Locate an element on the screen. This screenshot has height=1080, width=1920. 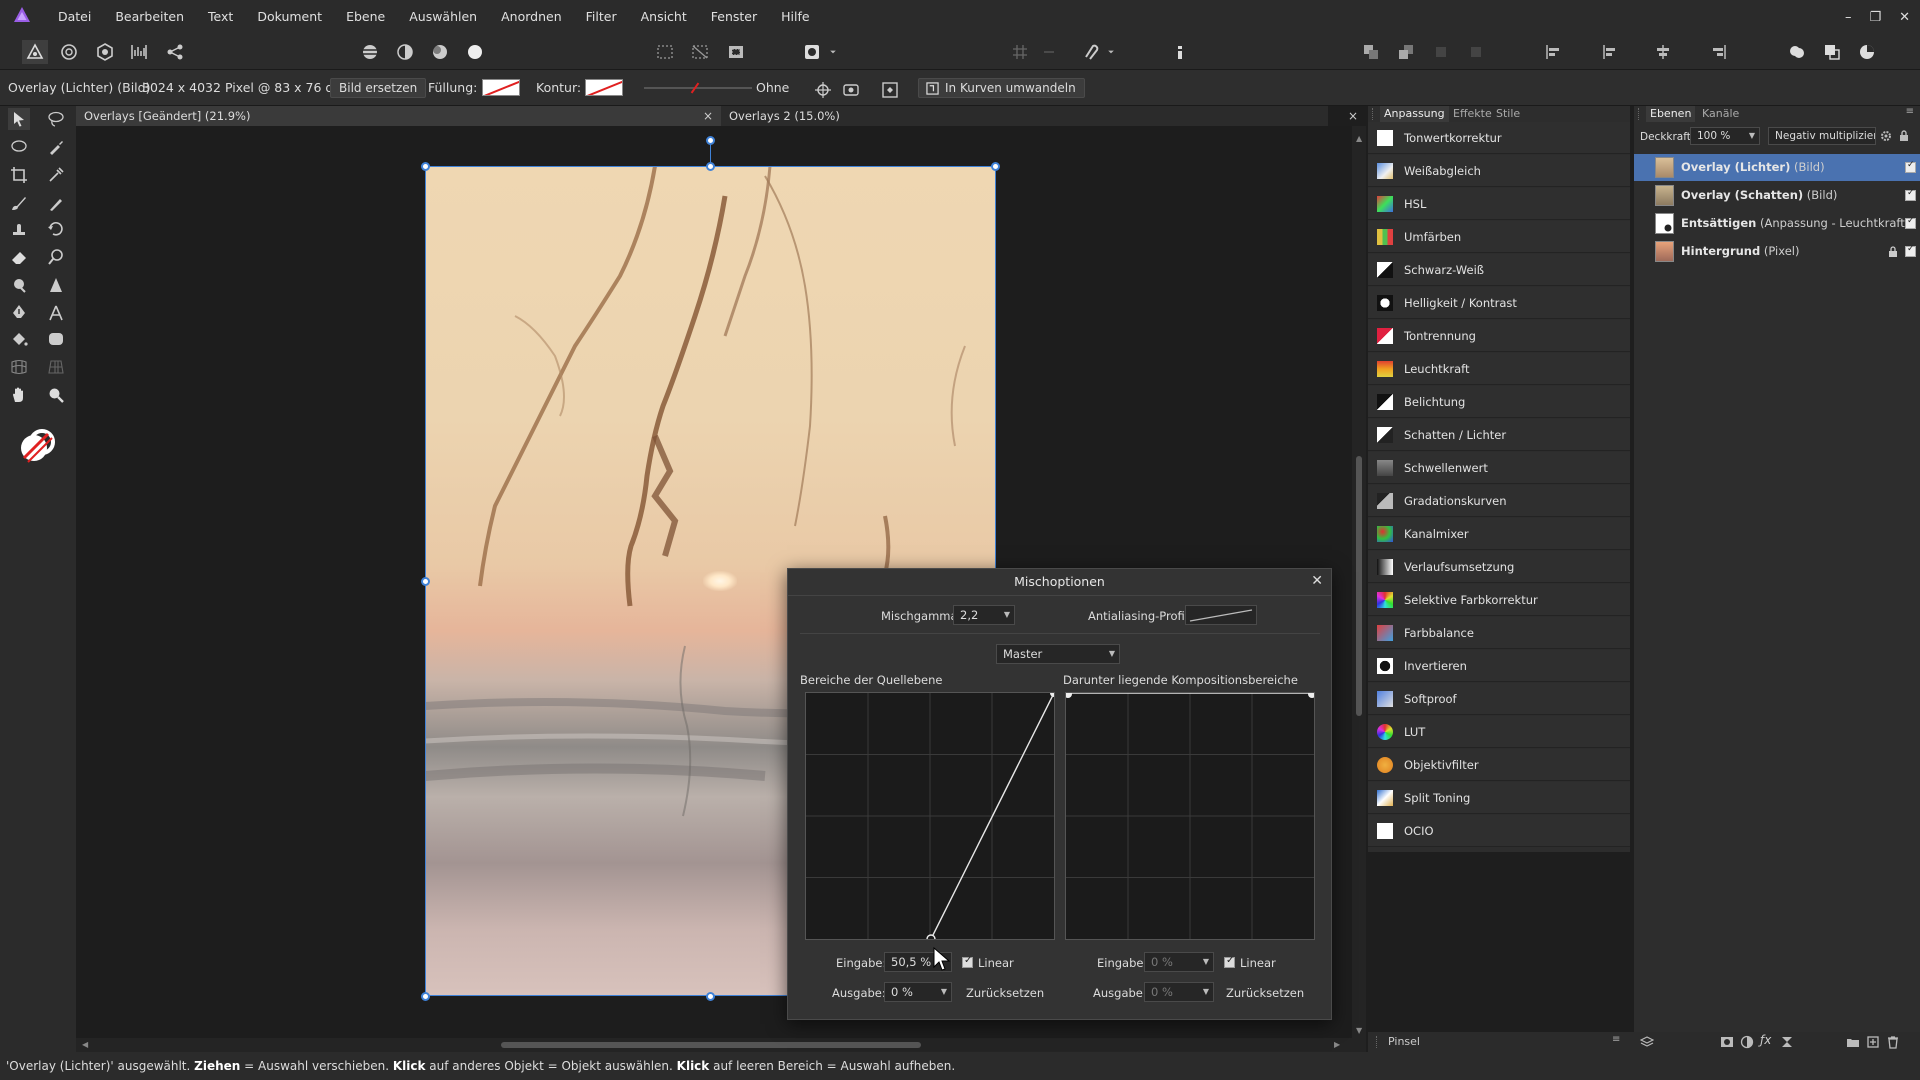
color-swatches is located at coordinates (38, 446).